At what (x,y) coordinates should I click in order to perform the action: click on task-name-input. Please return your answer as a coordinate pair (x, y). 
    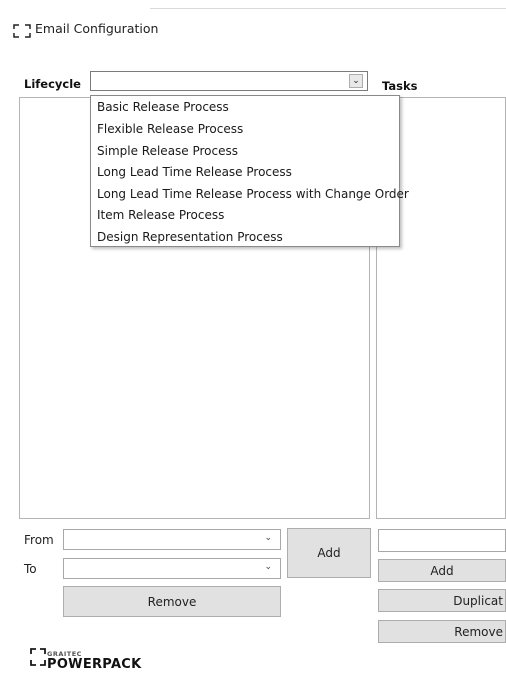
    Looking at the image, I should click on (442, 540).